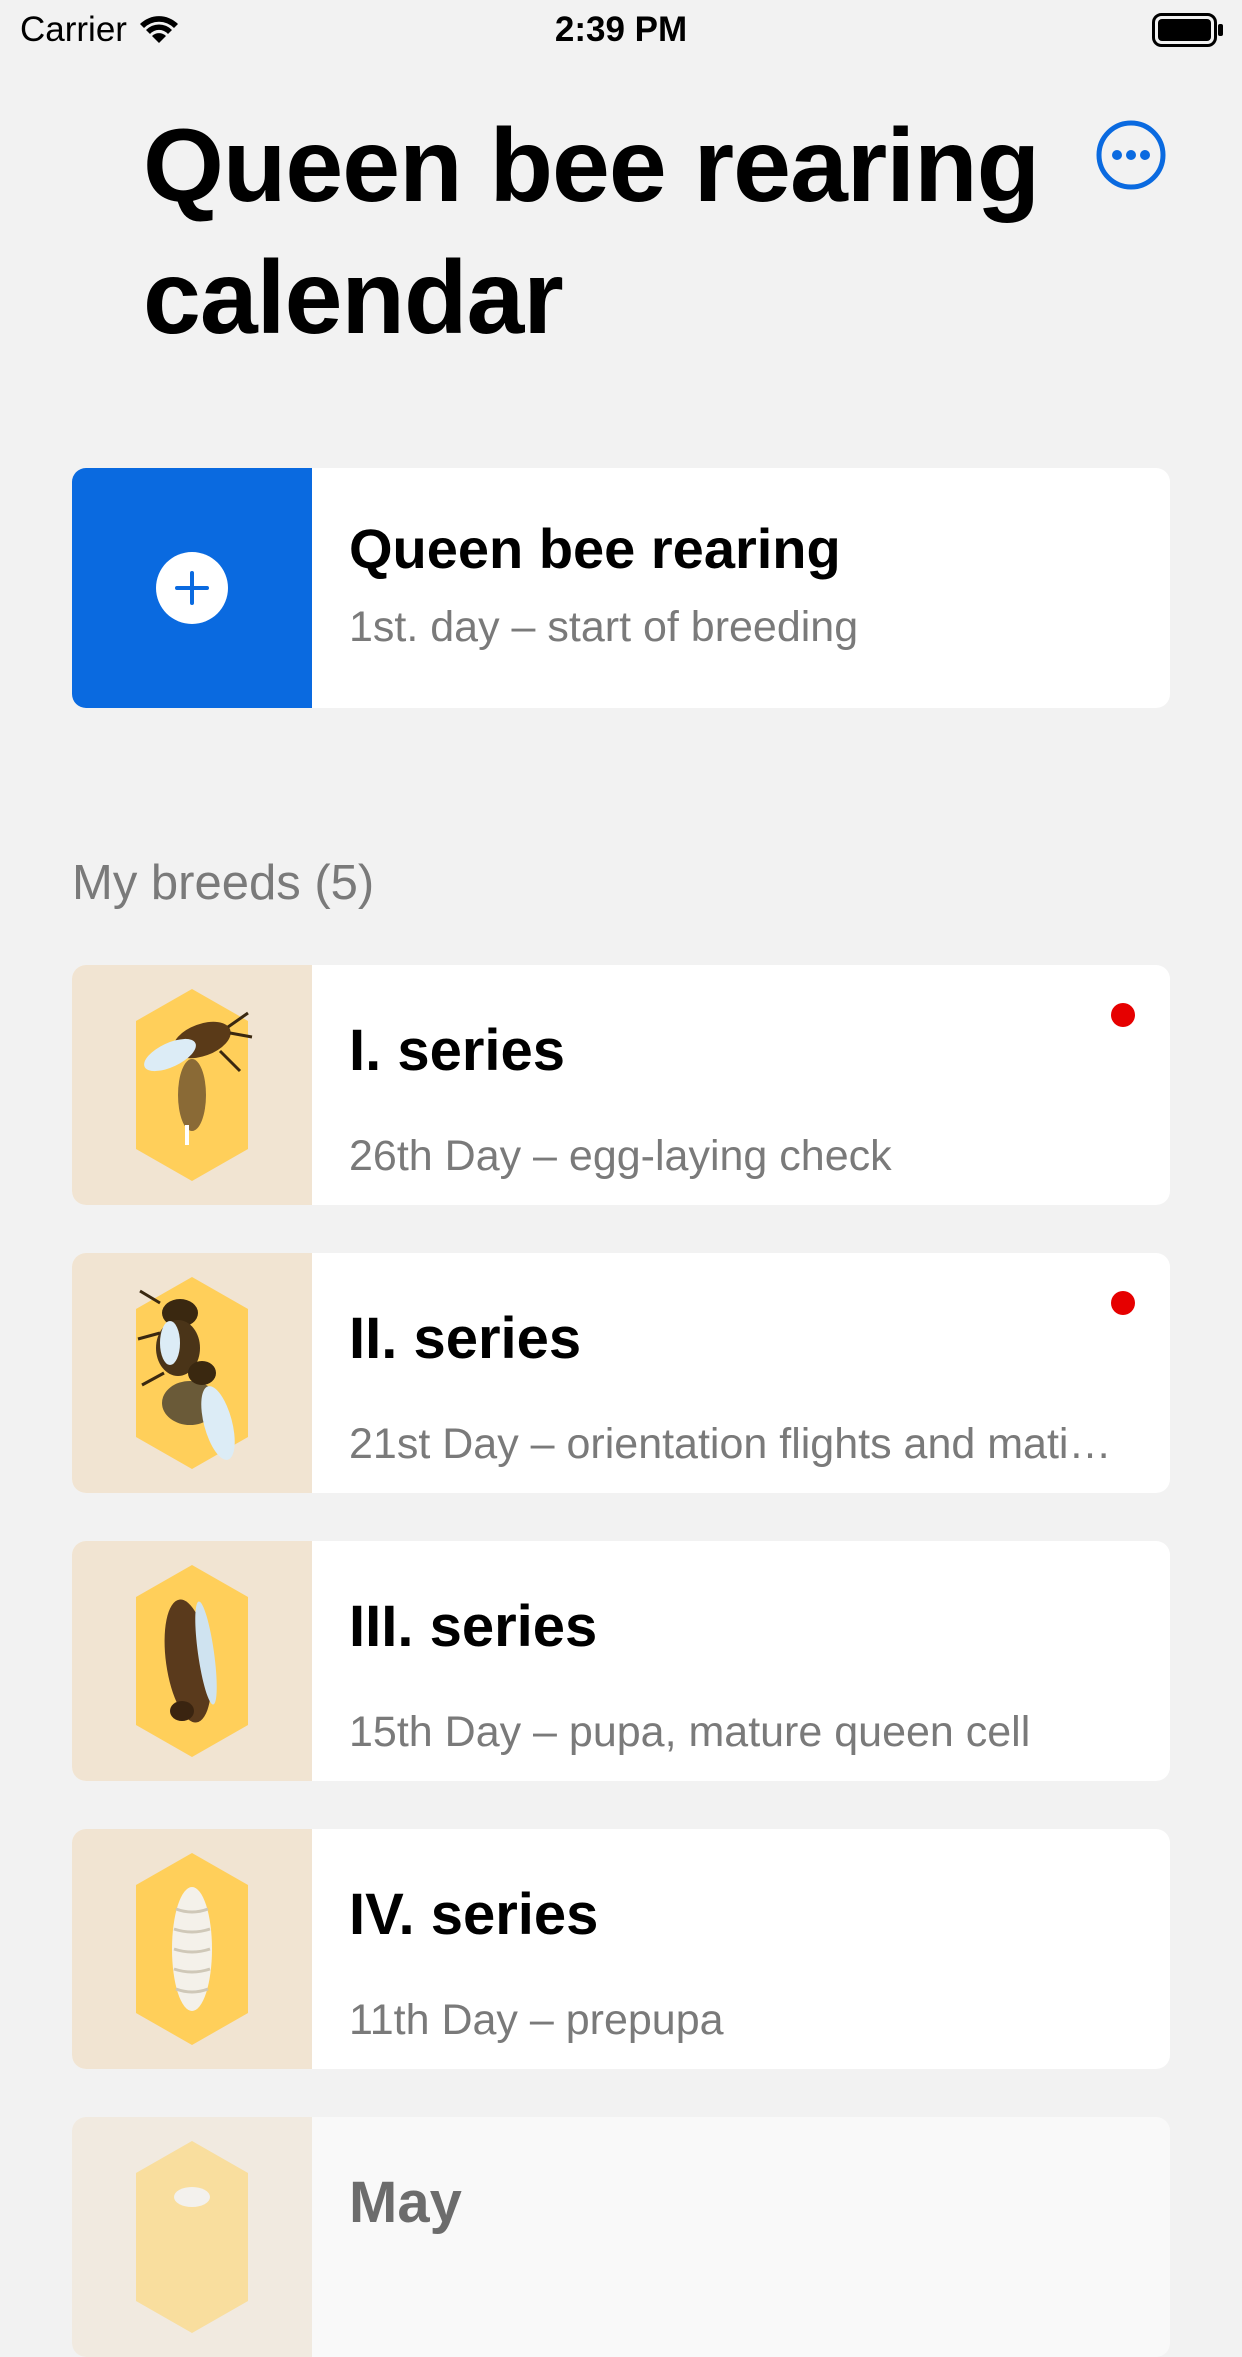 This screenshot has width=1242, height=2357. I want to click on breed-card-1: I. series 26th Day – egg-laying check, so click(621, 1085).